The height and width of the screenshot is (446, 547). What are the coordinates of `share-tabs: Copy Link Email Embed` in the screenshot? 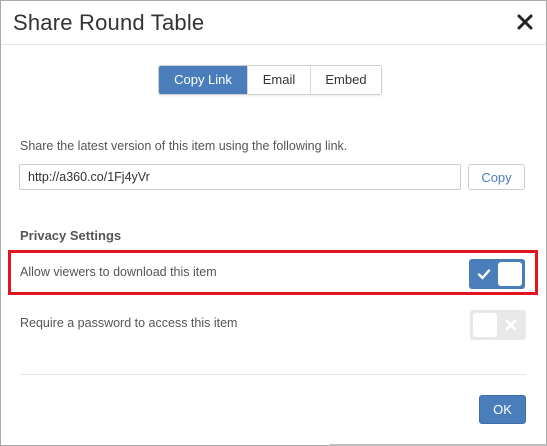 It's located at (270, 80).